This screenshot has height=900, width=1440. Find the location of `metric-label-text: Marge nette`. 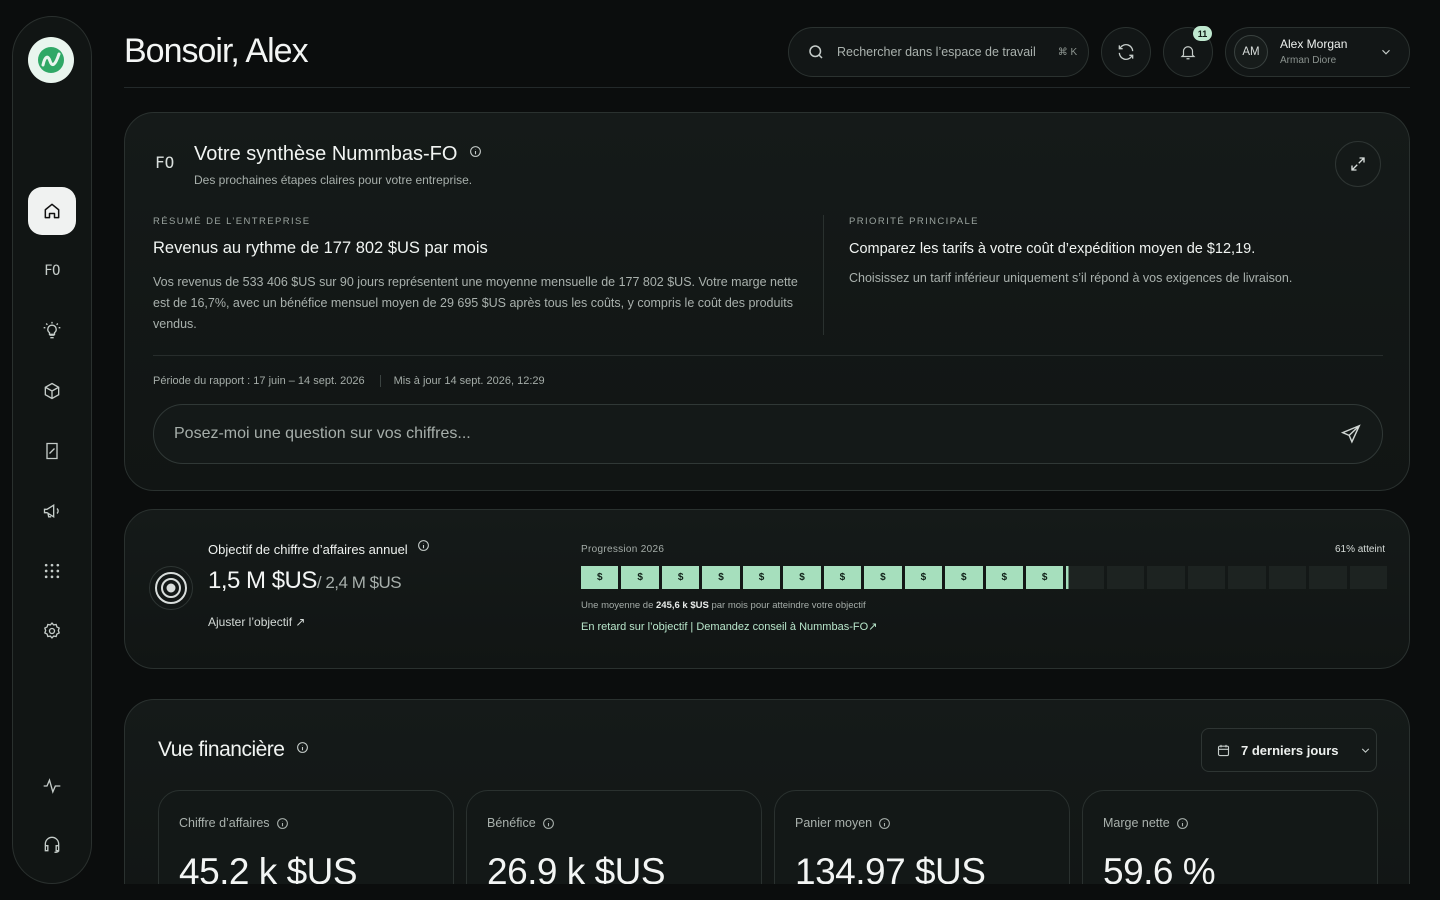

metric-label-text: Marge nette is located at coordinates (1136, 823).